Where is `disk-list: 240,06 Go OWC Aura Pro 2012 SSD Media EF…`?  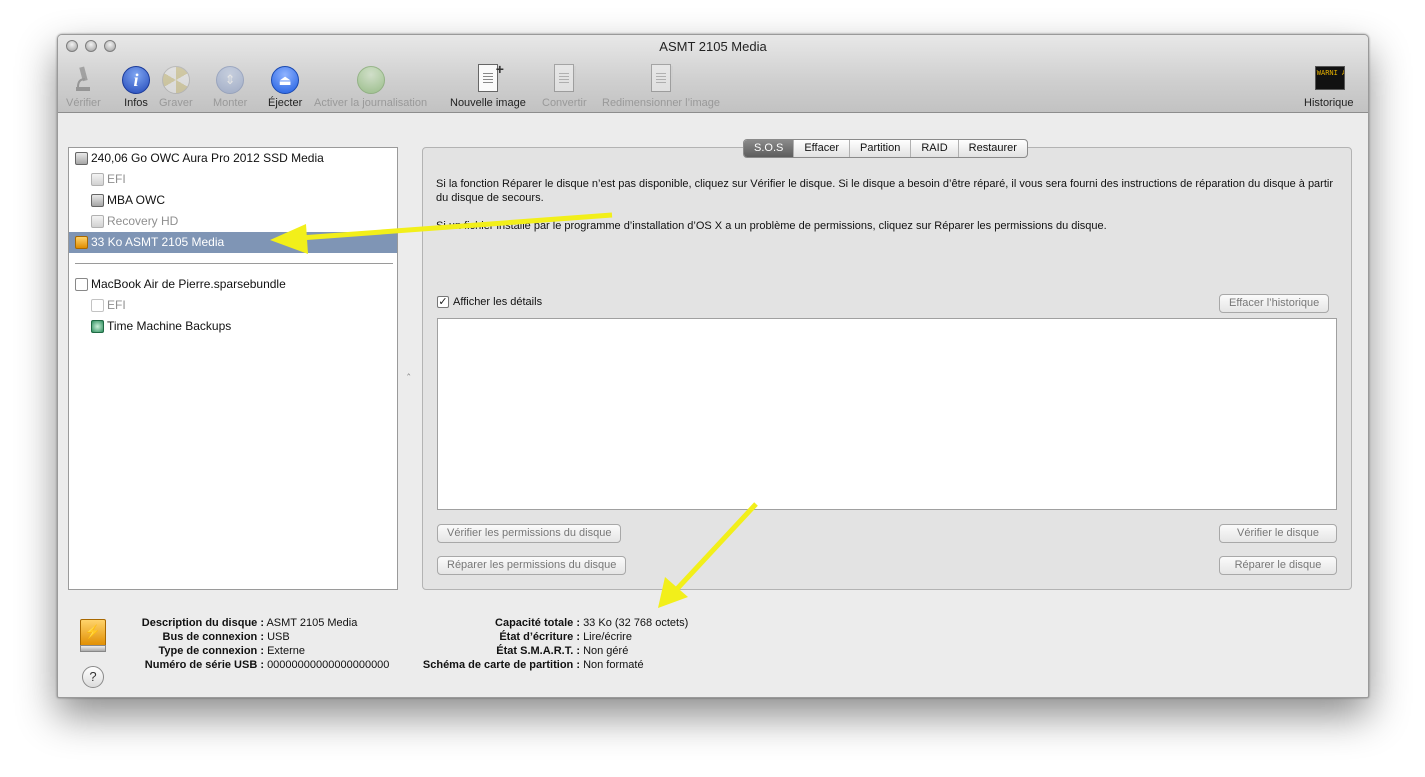
disk-list: 240,06 Go OWC Aura Pro 2012 SSD Media EF… is located at coordinates (233, 368).